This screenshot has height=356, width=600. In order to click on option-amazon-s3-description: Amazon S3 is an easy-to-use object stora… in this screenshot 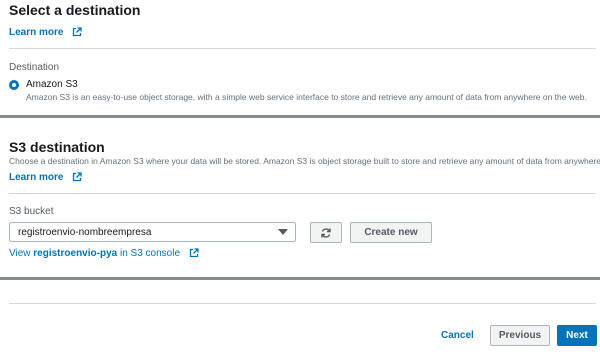, I will do `click(306, 97)`.